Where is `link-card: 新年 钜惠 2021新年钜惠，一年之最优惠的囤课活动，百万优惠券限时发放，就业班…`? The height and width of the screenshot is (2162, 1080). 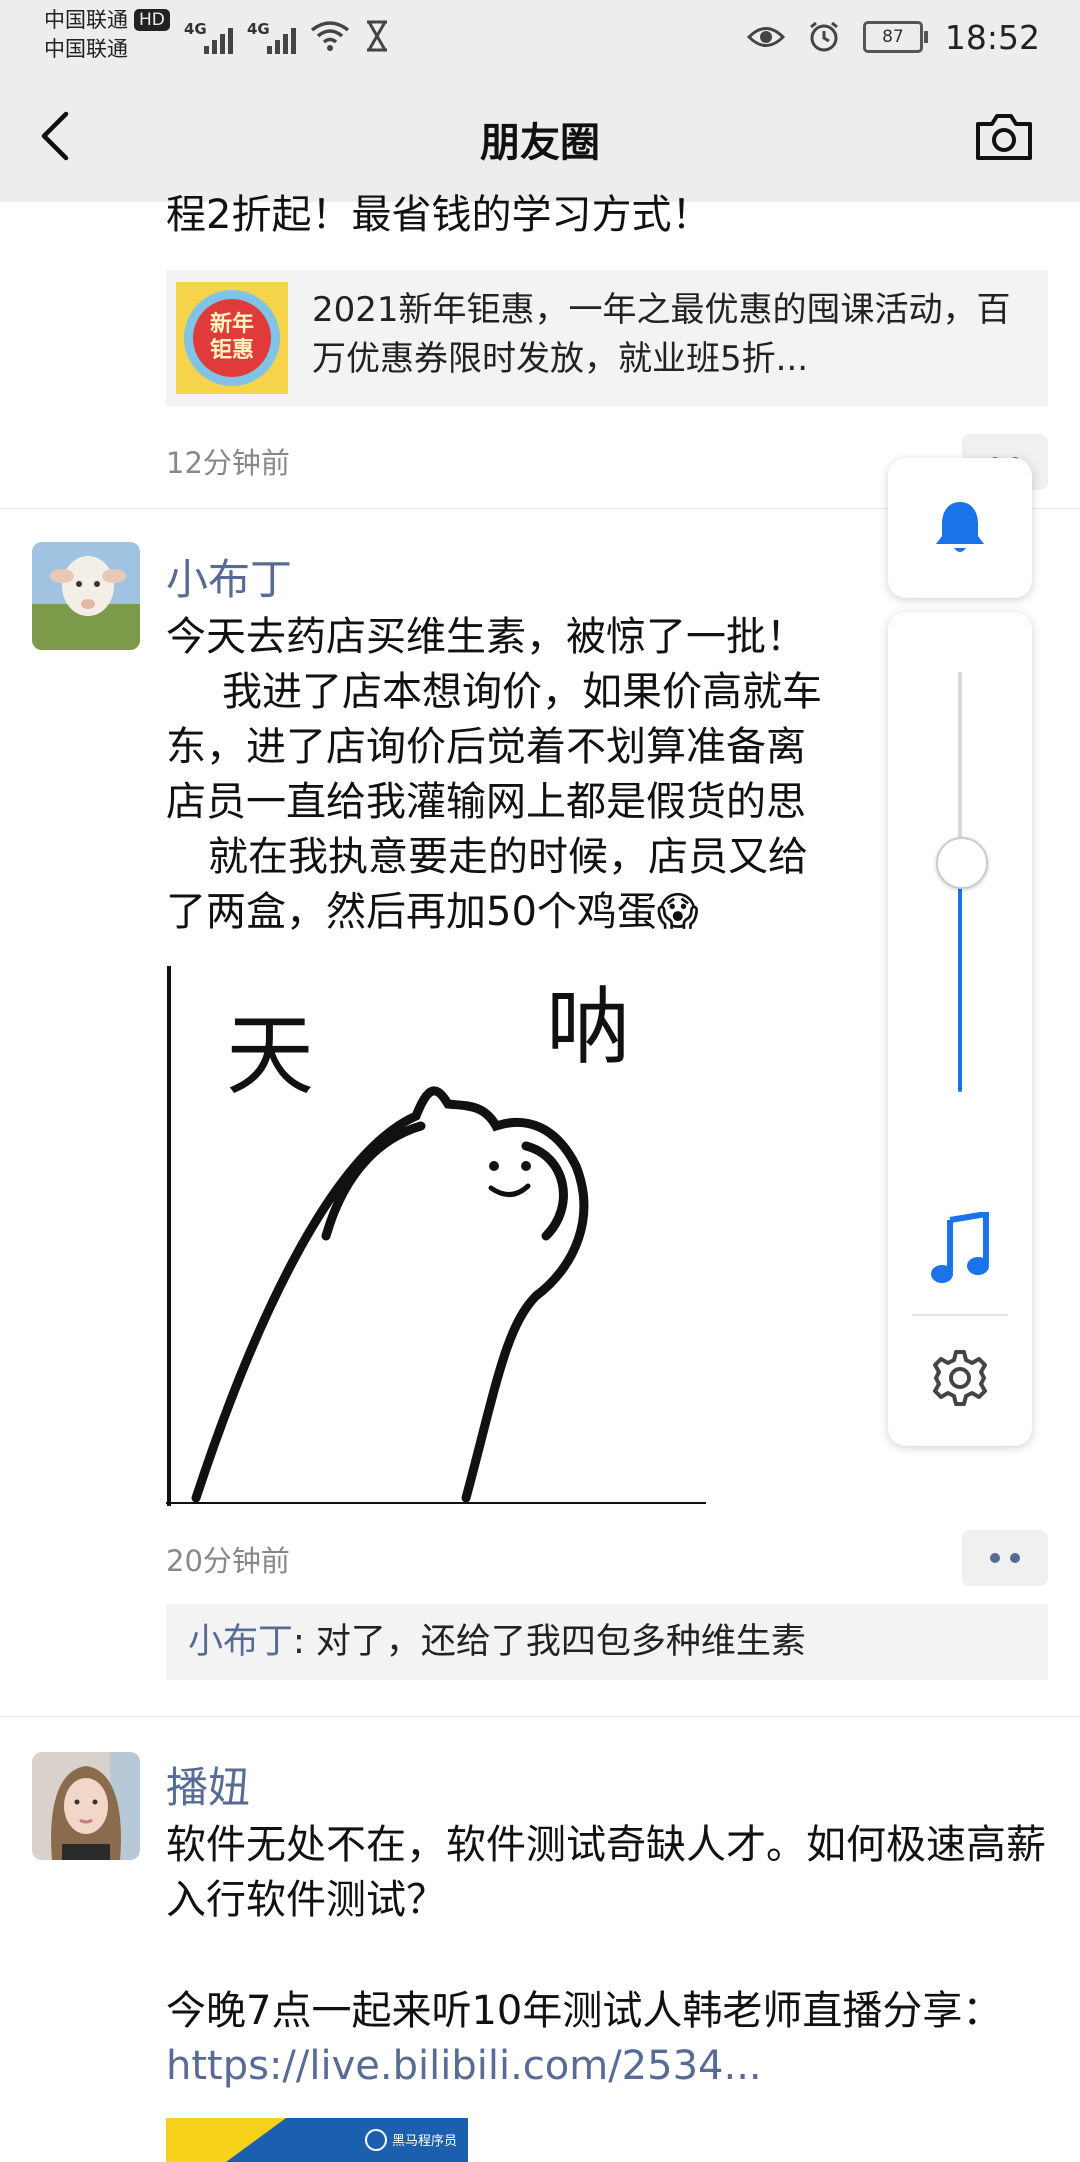
link-card: 新年 钜惠 2021新年钜惠，一年之最优惠的囤课活动，百万优惠券限时发放，就业班… is located at coordinates (607, 338).